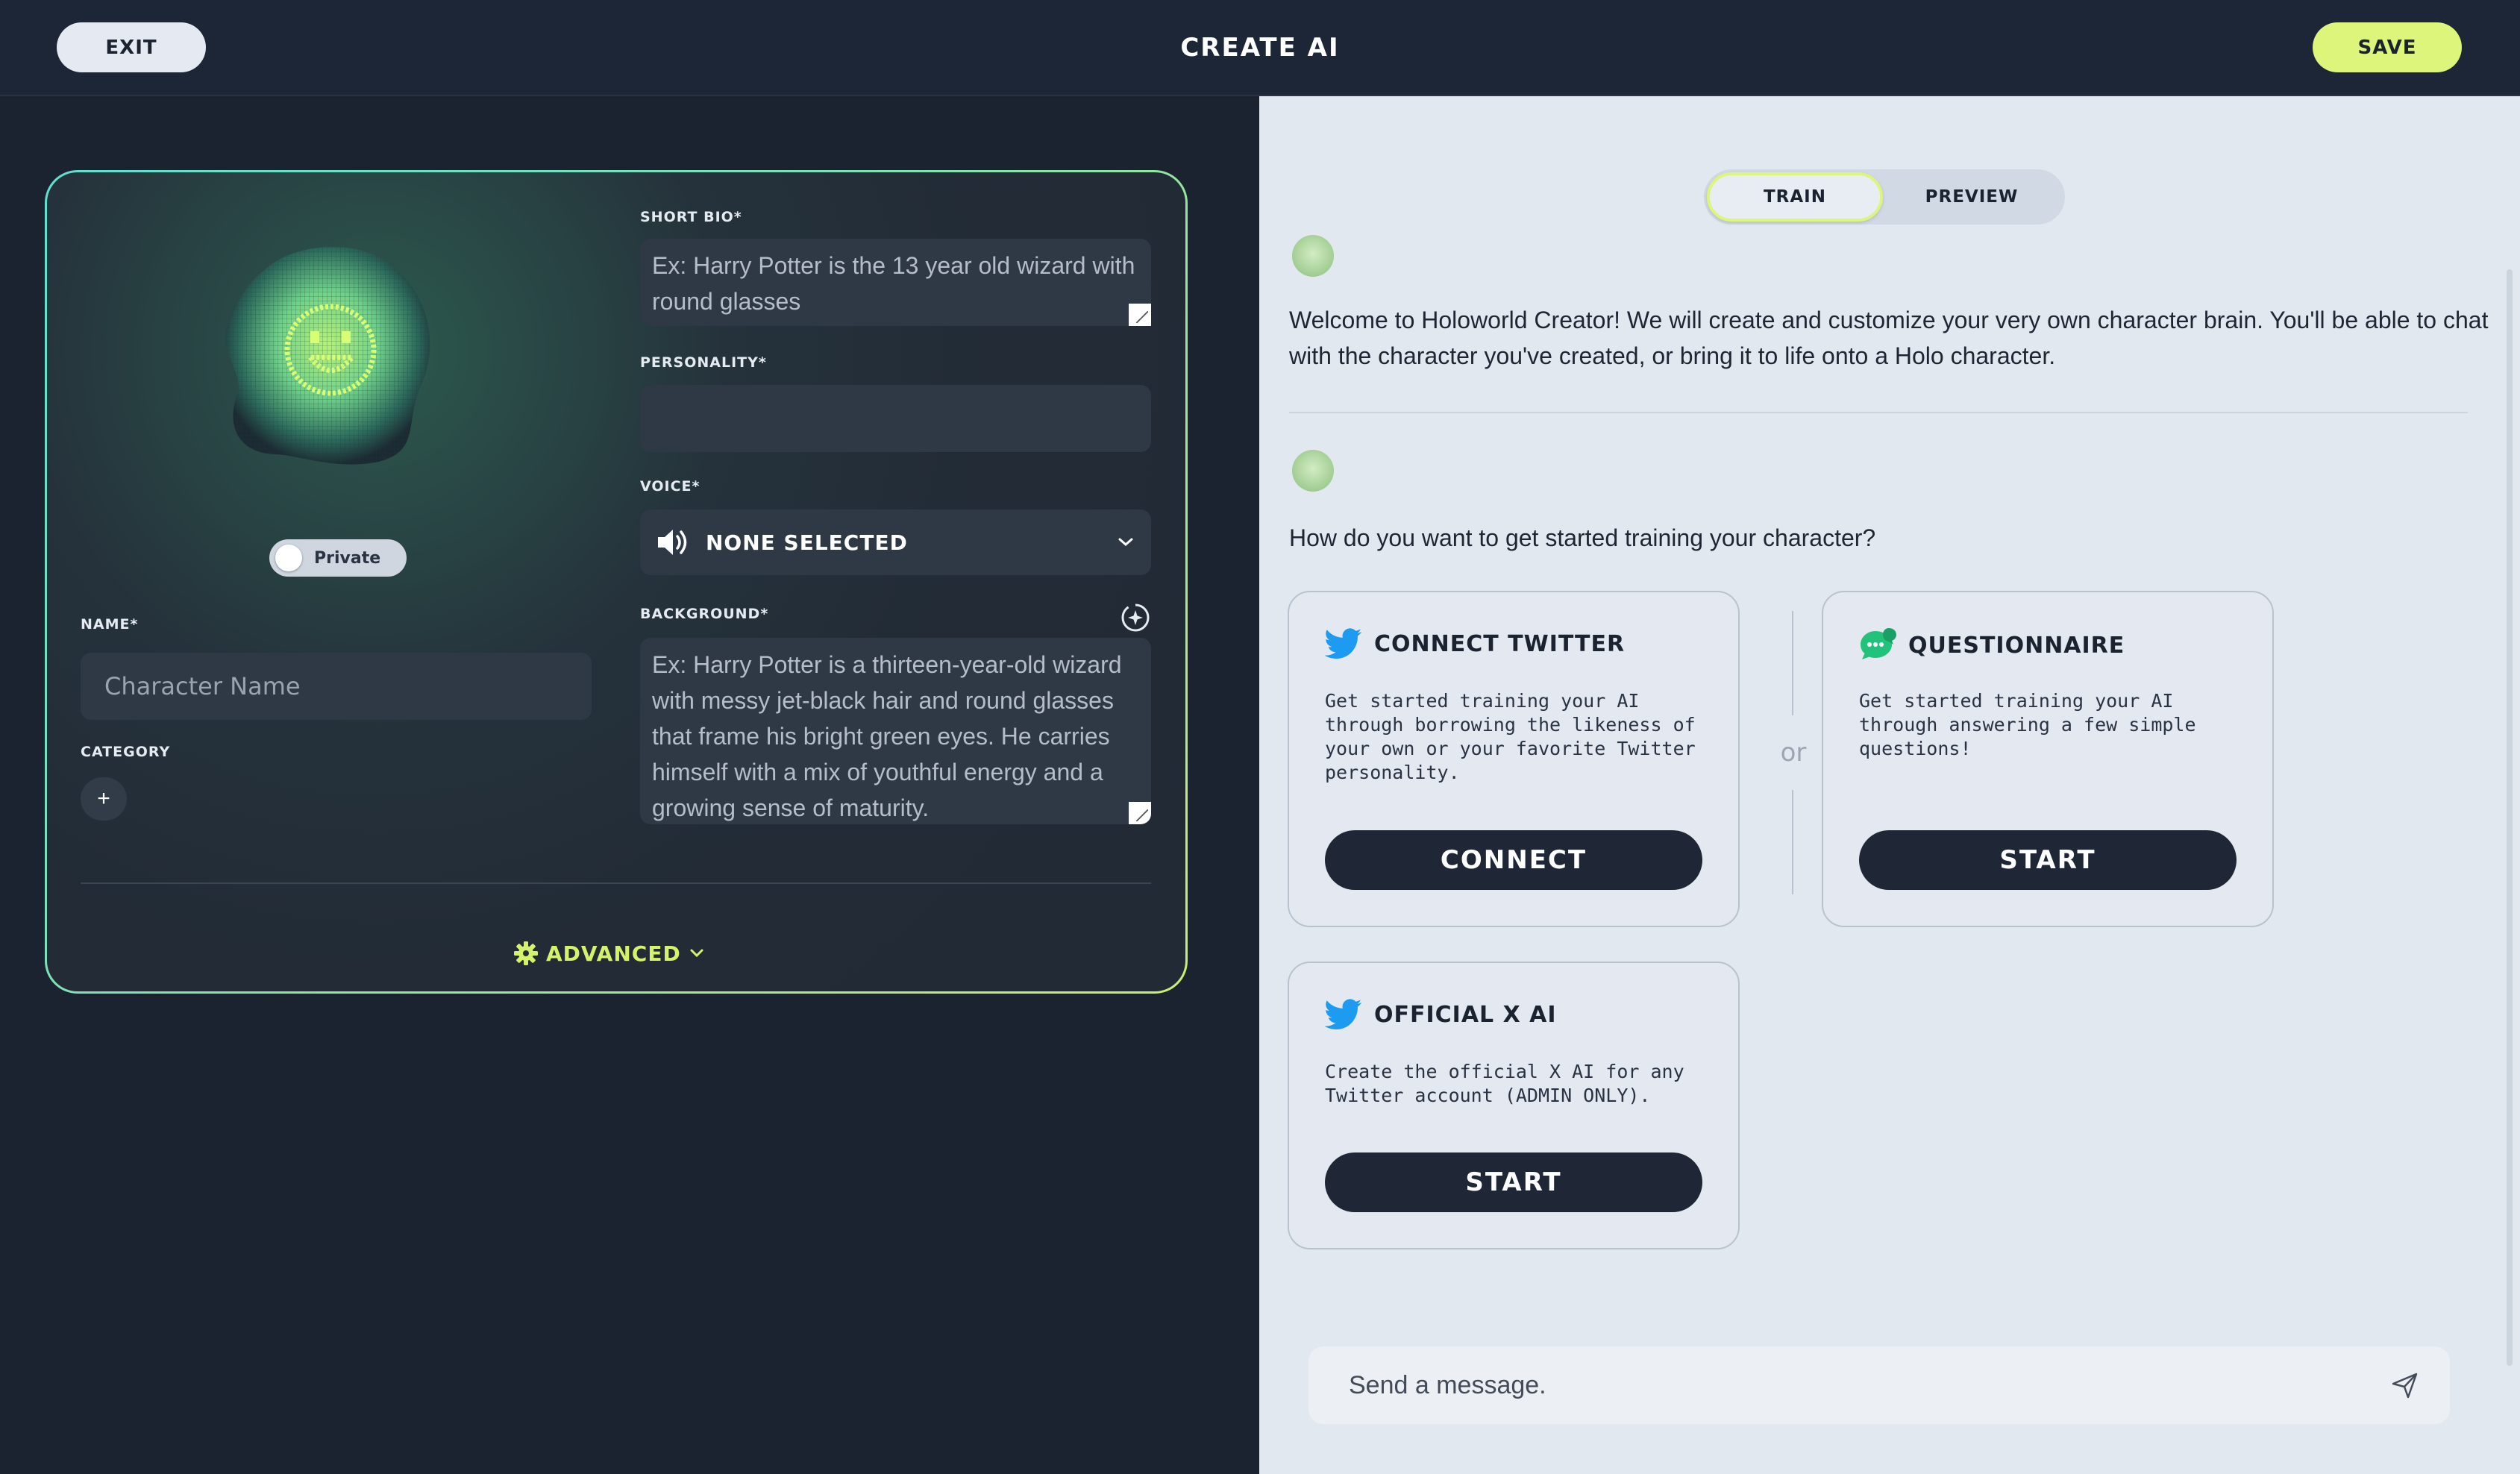 This screenshot has width=2520, height=1474. I want to click on chat-bubble-icon, so click(1878, 643).